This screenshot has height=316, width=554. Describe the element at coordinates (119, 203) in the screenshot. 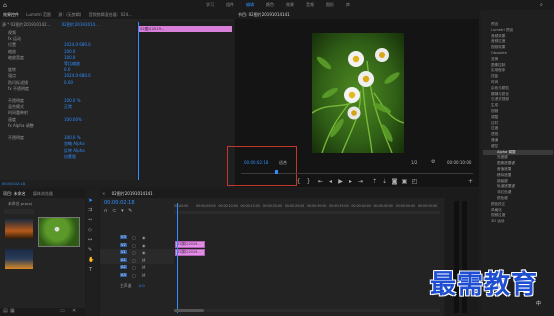

I see `timeline-timecode: 00:00:02:18` at that location.